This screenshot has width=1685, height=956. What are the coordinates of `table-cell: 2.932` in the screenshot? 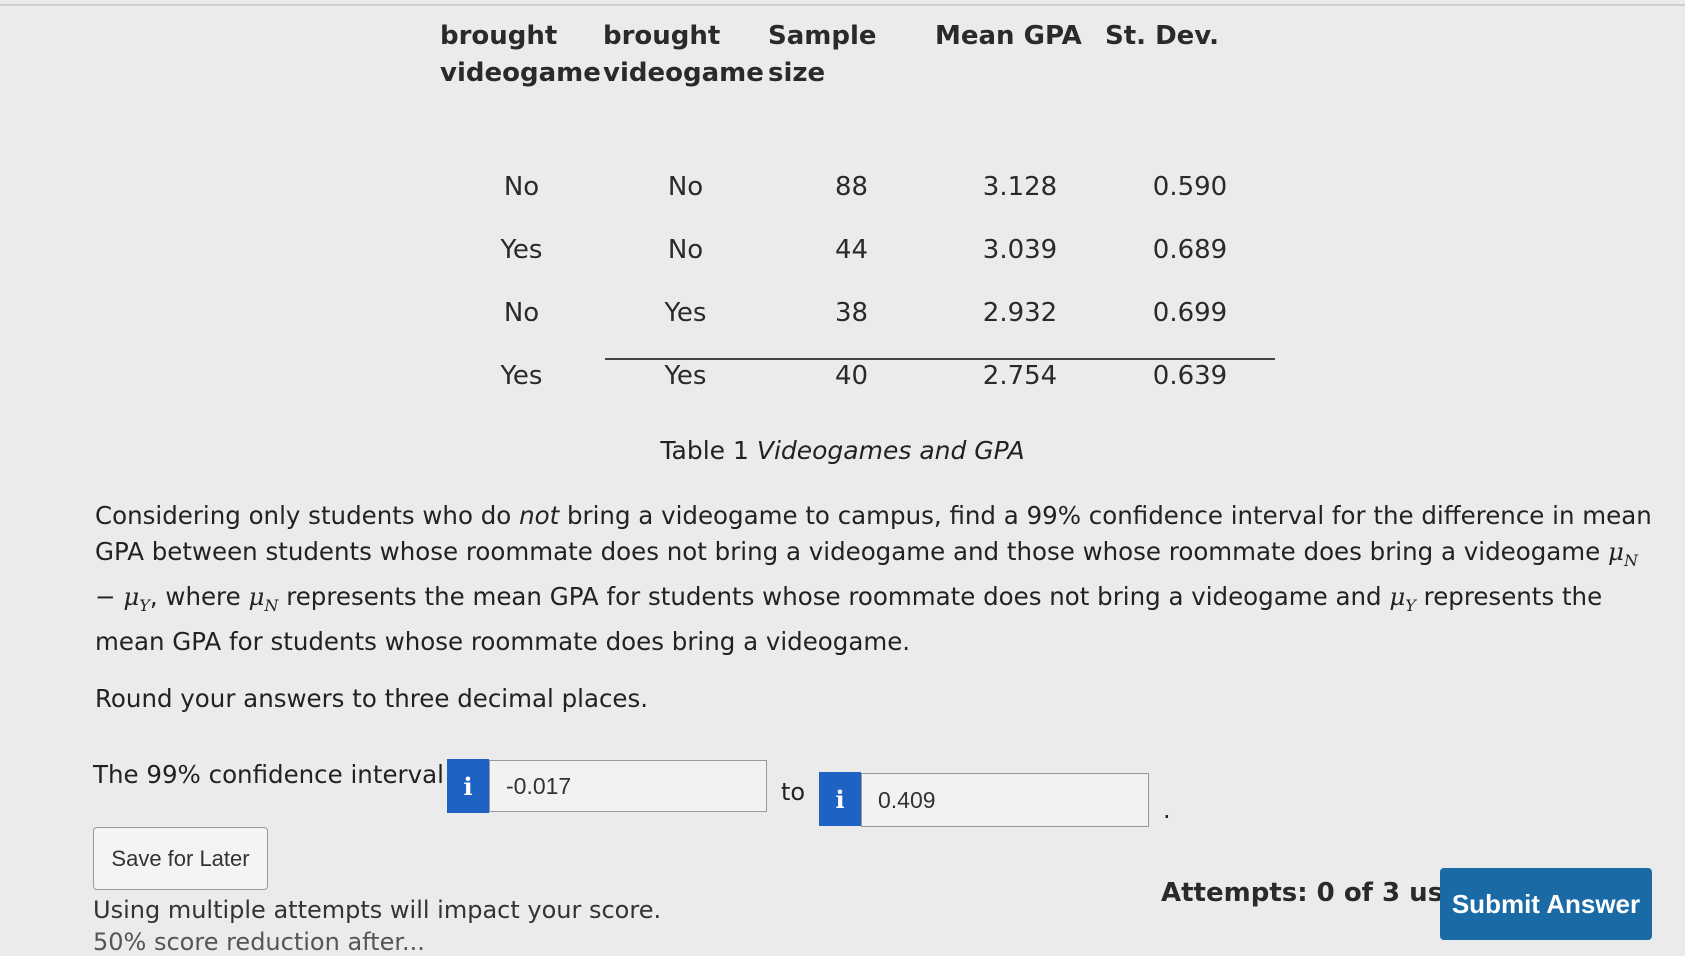 It's located at (1020, 312).